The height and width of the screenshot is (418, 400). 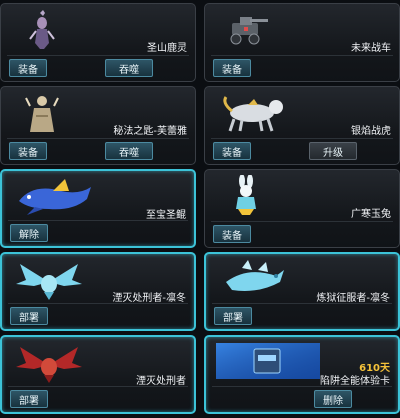 What do you see at coordinates (98, 125) in the screenshot?
I see `item-card-arcane-key-freya: 秘法之匙-芙蕾雅 装备 吞噬` at bounding box center [98, 125].